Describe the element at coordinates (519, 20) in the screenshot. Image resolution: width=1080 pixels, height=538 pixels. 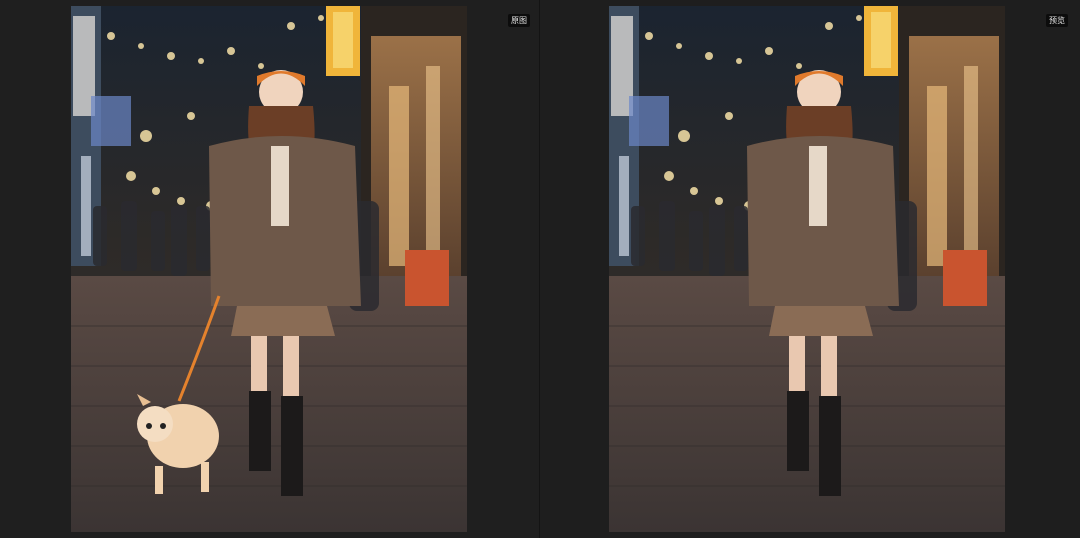
I see `original-label: 原图` at that location.